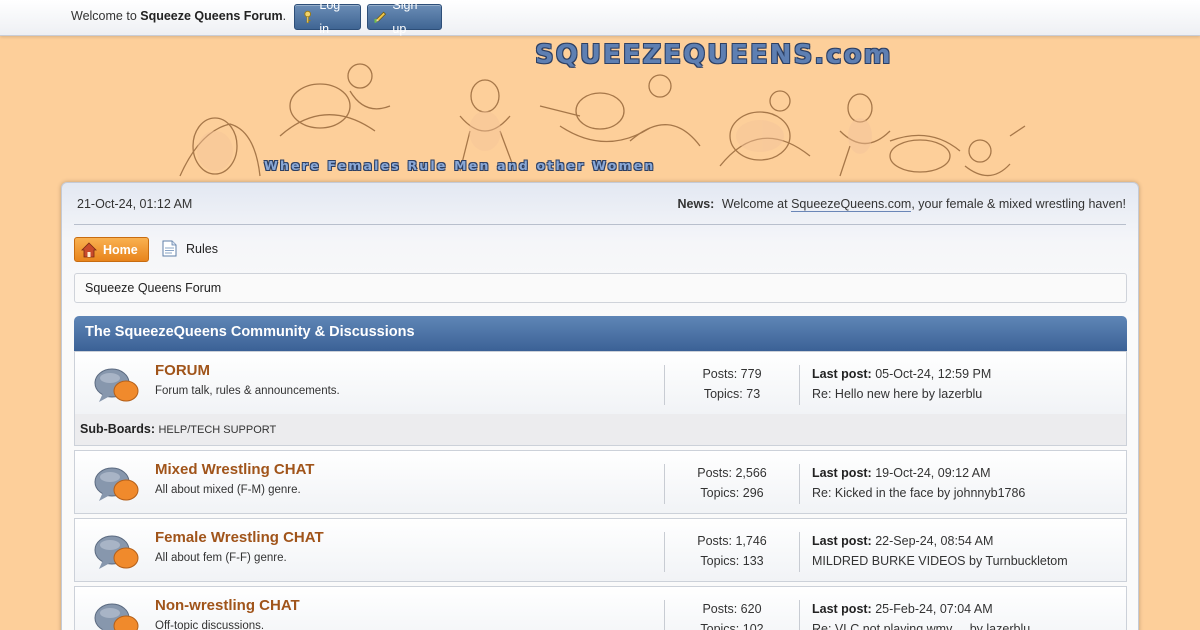 The width and height of the screenshot is (1200, 630). What do you see at coordinates (202, 248) in the screenshot?
I see `nav-rules-label: Rules` at bounding box center [202, 248].